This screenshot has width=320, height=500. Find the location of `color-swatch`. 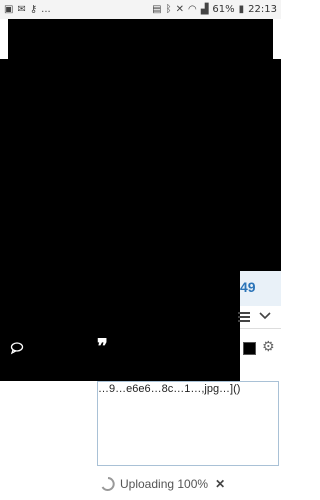

color-swatch is located at coordinates (249, 348).